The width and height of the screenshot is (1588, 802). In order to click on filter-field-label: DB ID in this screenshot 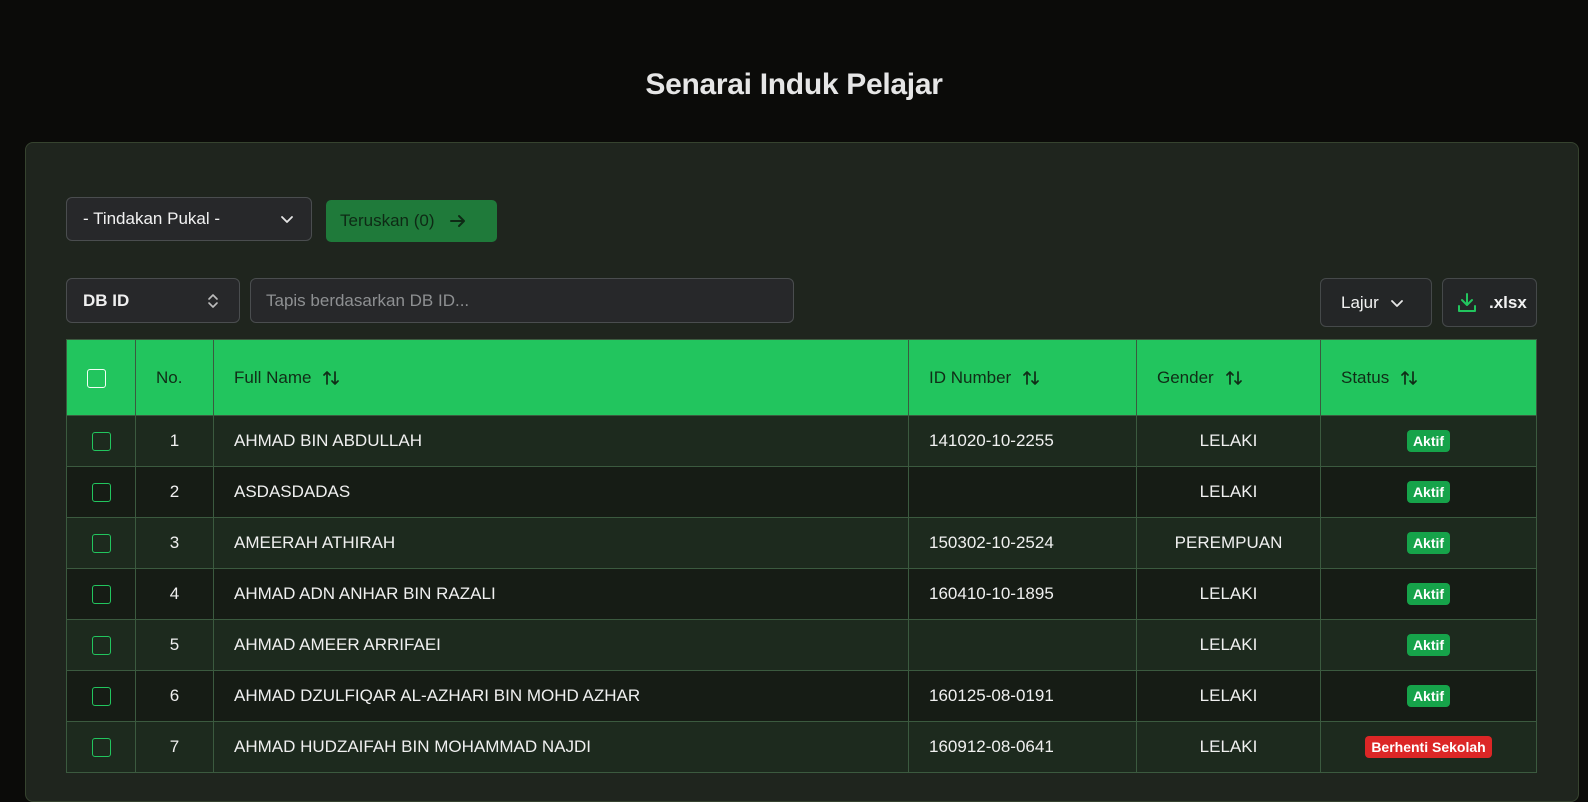, I will do `click(106, 300)`.